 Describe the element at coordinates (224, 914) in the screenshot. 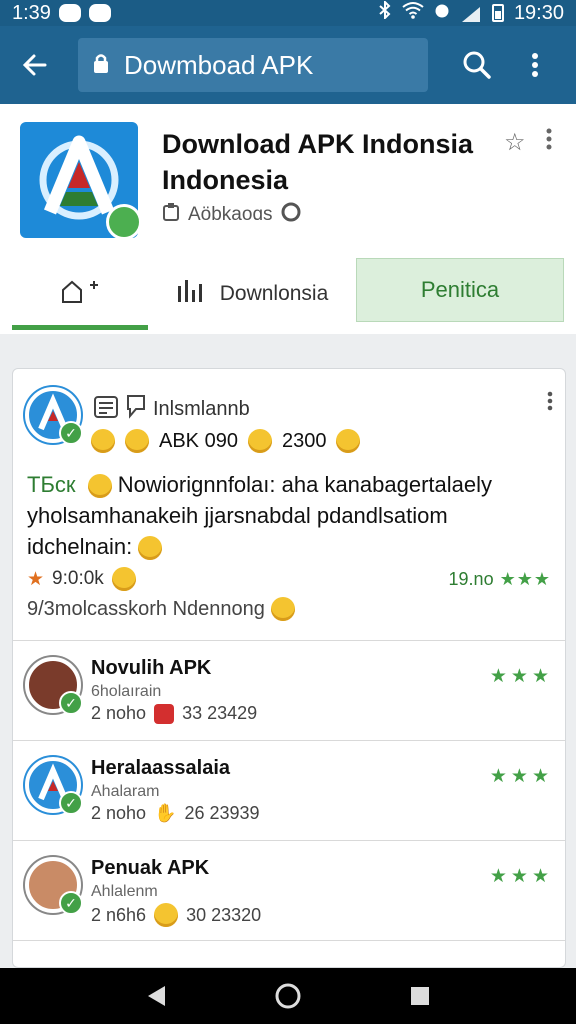

I see `list-item-meta-b: 30 23320` at that location.